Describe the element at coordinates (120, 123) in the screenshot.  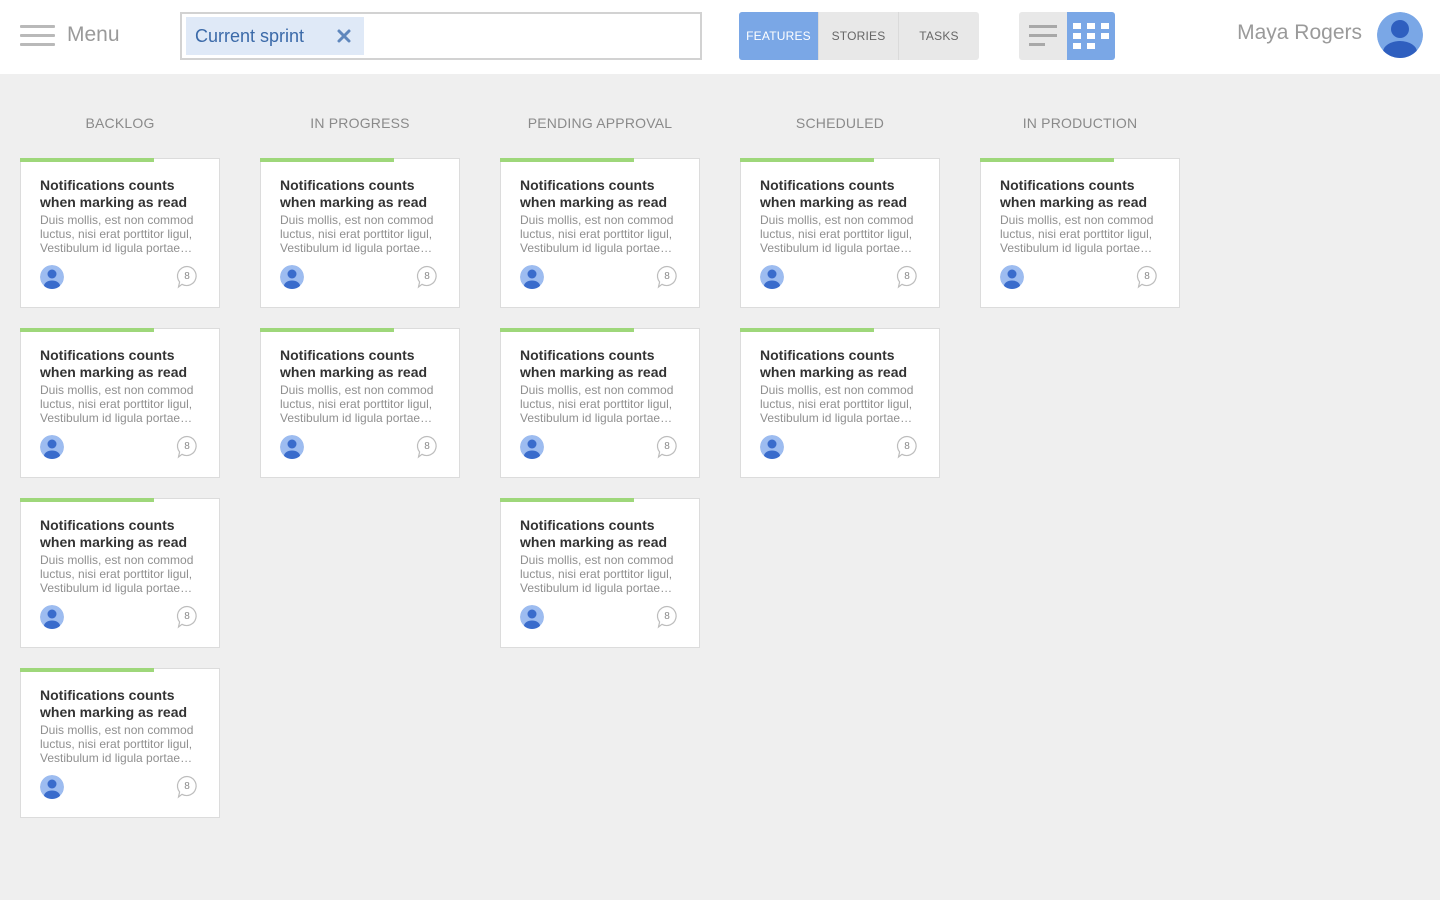
I see `column-header: BACKLOG` at that location.